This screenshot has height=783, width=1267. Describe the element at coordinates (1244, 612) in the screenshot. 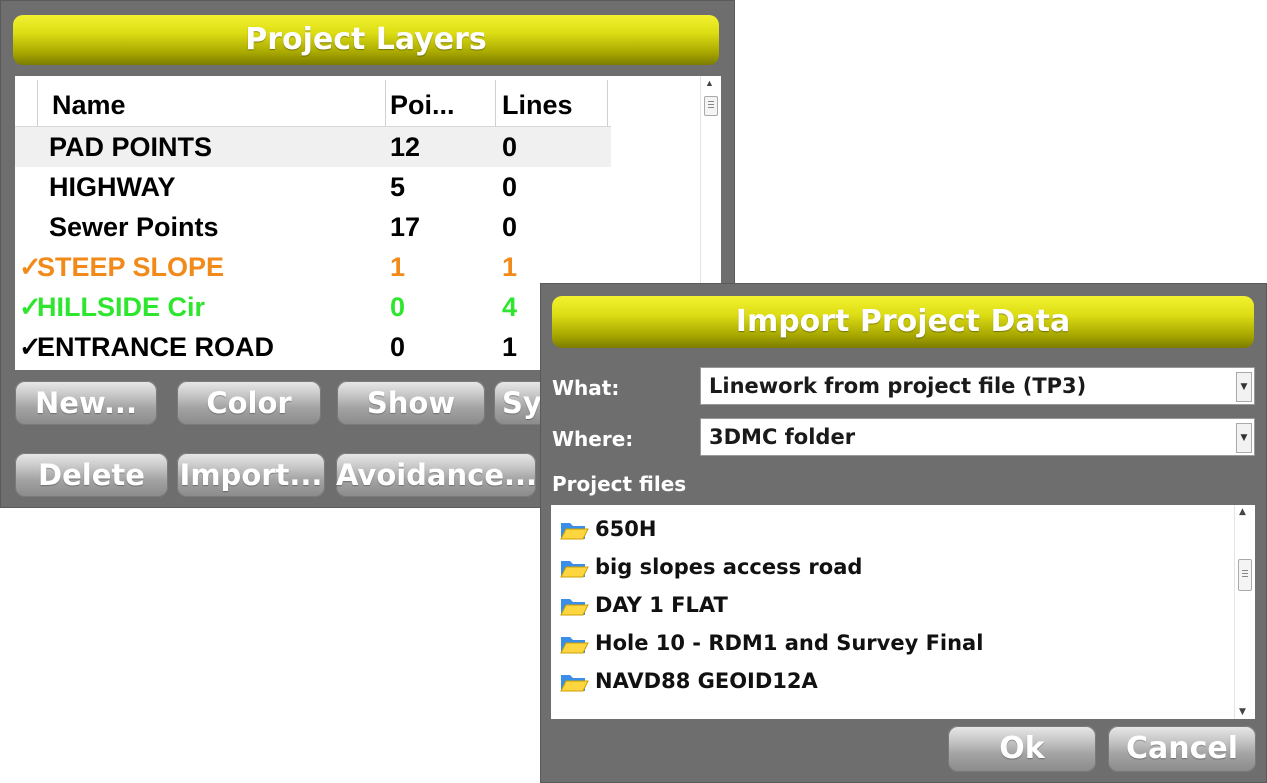

I see `files-scrollbar: ▲ ▼` at that location.